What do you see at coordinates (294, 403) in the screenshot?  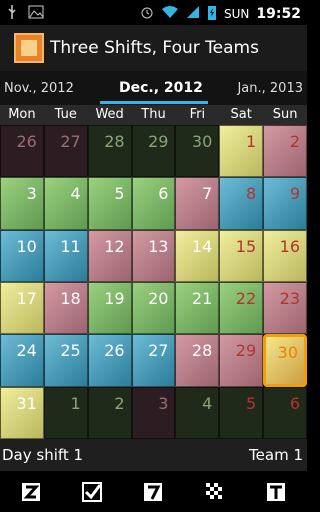 I see `calendar-day-number: 6` at bounding box center [294, 403].